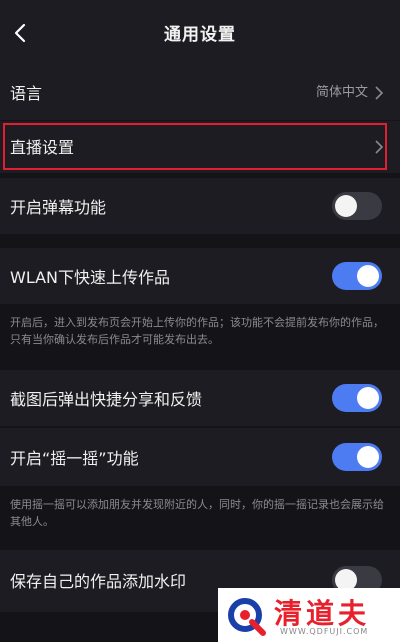 The width and height of the screenshot is (400, 642). What do you see at coordinates (247, 617) in the screenshot?
I see `site-logo-icon` at bounding box center [247, 617].